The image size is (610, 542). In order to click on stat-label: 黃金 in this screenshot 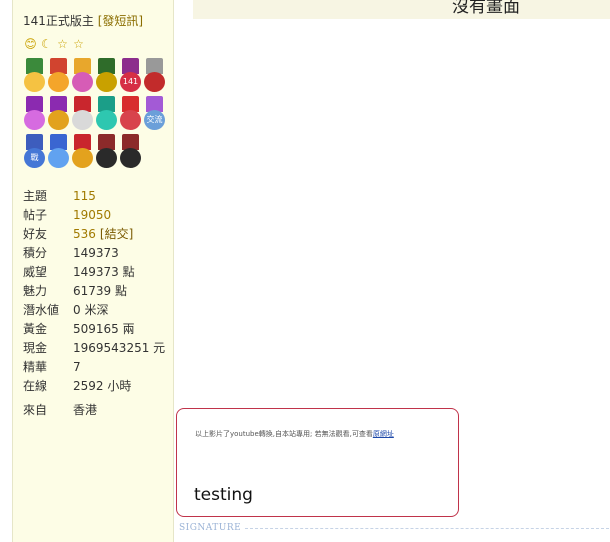, I will do `click(35, 329)`.